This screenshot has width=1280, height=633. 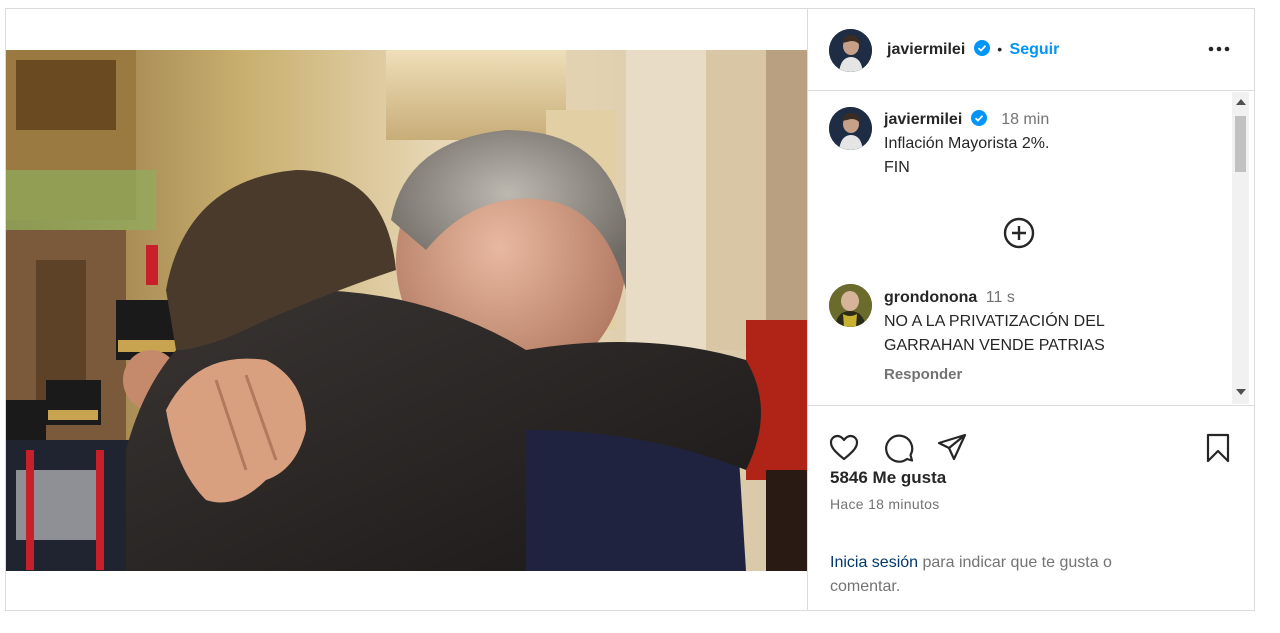 I want to click on comment-line: NO A LA PRIVATIZACIÓN DEL, so click(x=994, y=321).